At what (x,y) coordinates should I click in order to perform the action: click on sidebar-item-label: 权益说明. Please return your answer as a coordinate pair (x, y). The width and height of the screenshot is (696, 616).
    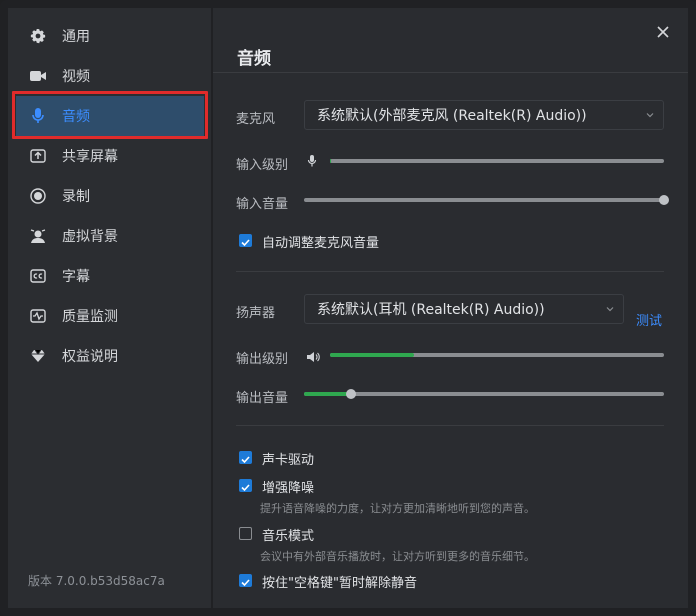
    Looking at the image, I should click on (90, 357).